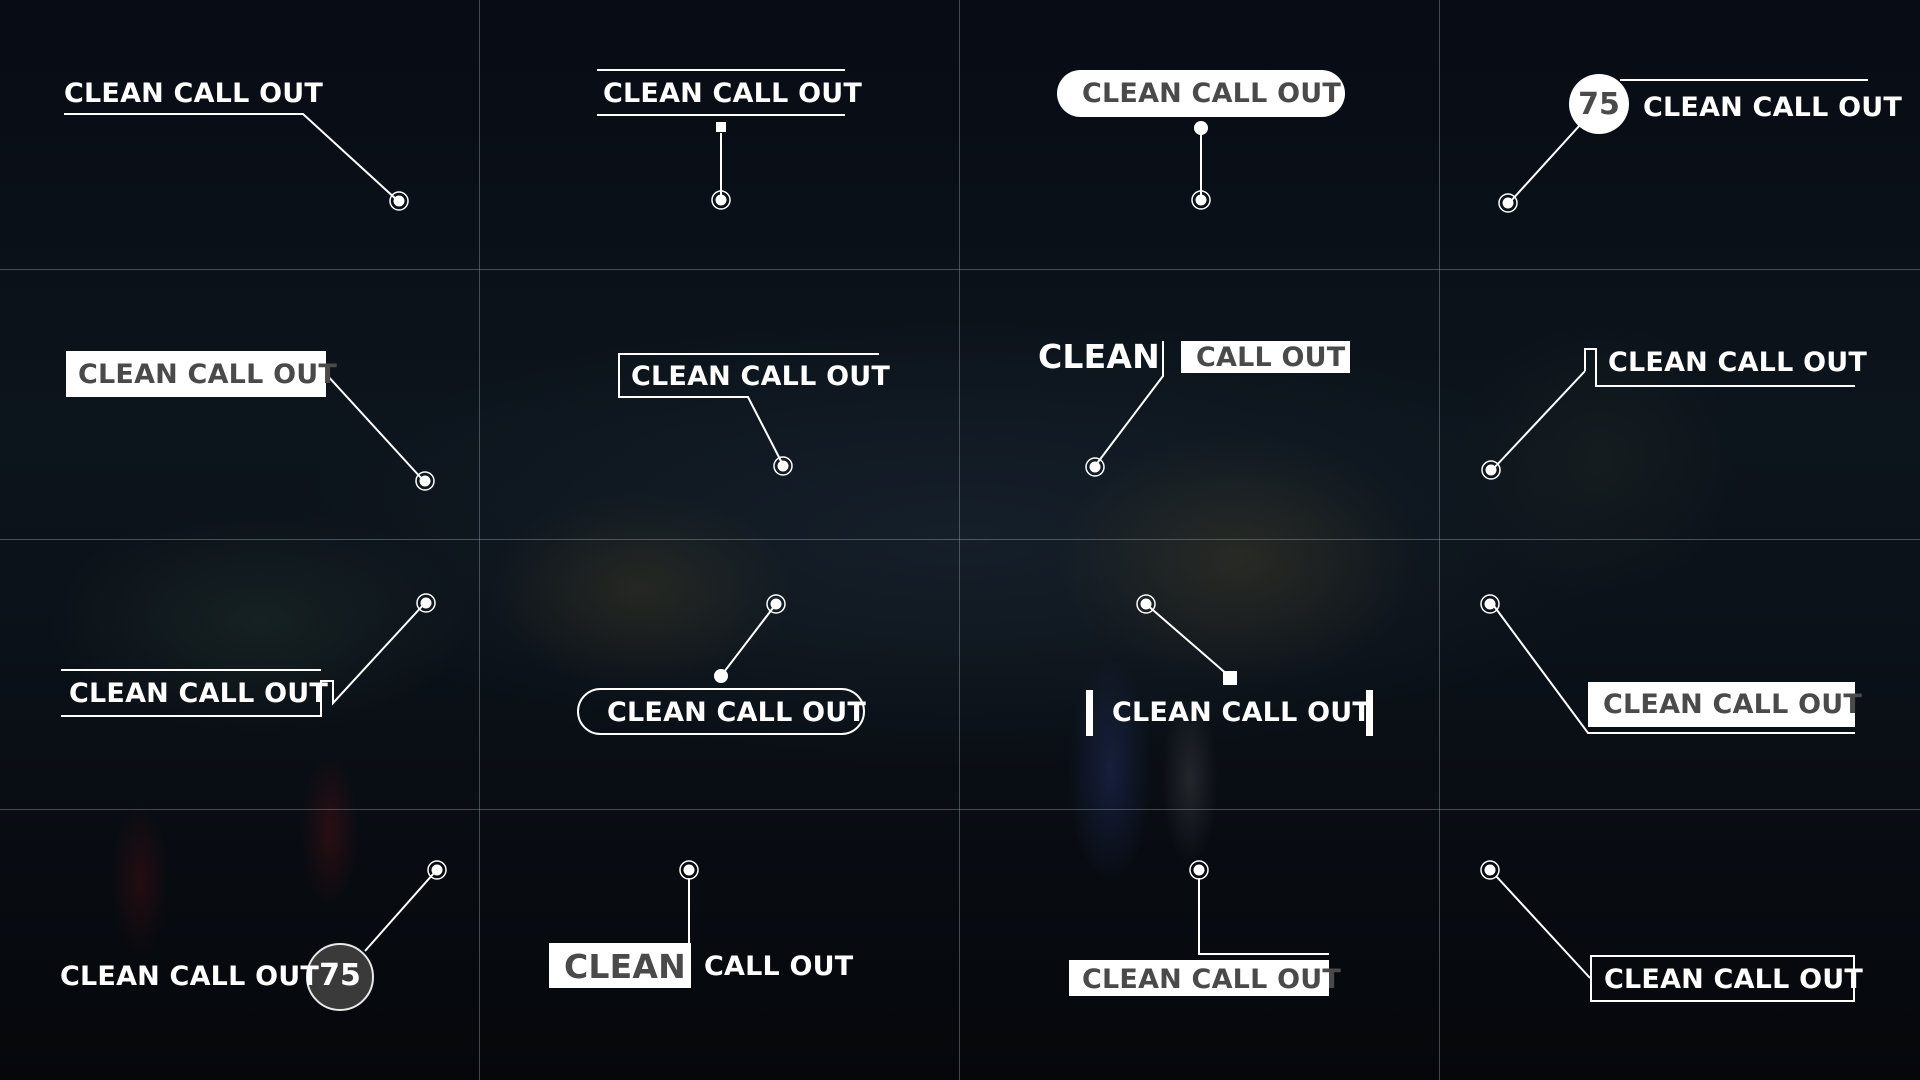 Image resolution: width=1920 pixels, height=1080 pixels. Describe the element at coordinates (1211, 979) in the screenshot. I see `callout-15-label: CLEAN CALL OUT` at that location.